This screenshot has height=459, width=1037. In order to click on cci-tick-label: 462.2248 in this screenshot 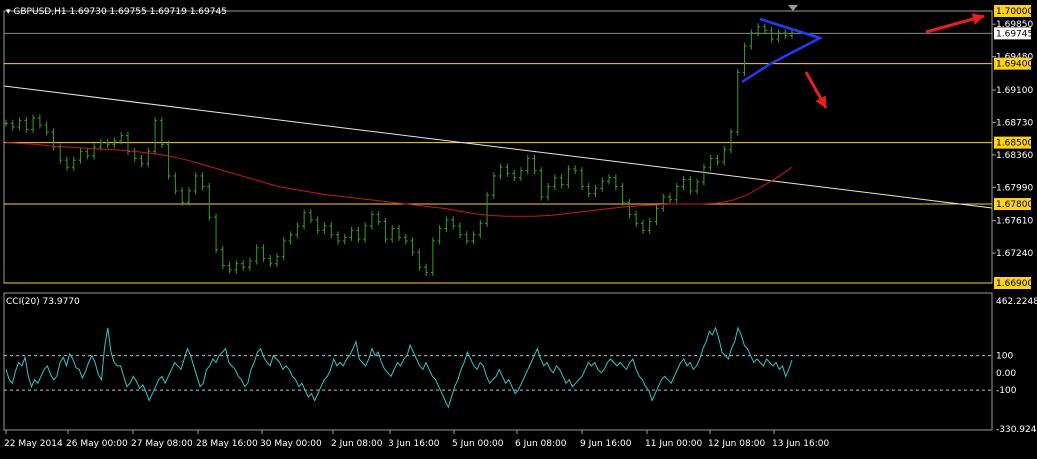, I will do `click(1016, 302)`.